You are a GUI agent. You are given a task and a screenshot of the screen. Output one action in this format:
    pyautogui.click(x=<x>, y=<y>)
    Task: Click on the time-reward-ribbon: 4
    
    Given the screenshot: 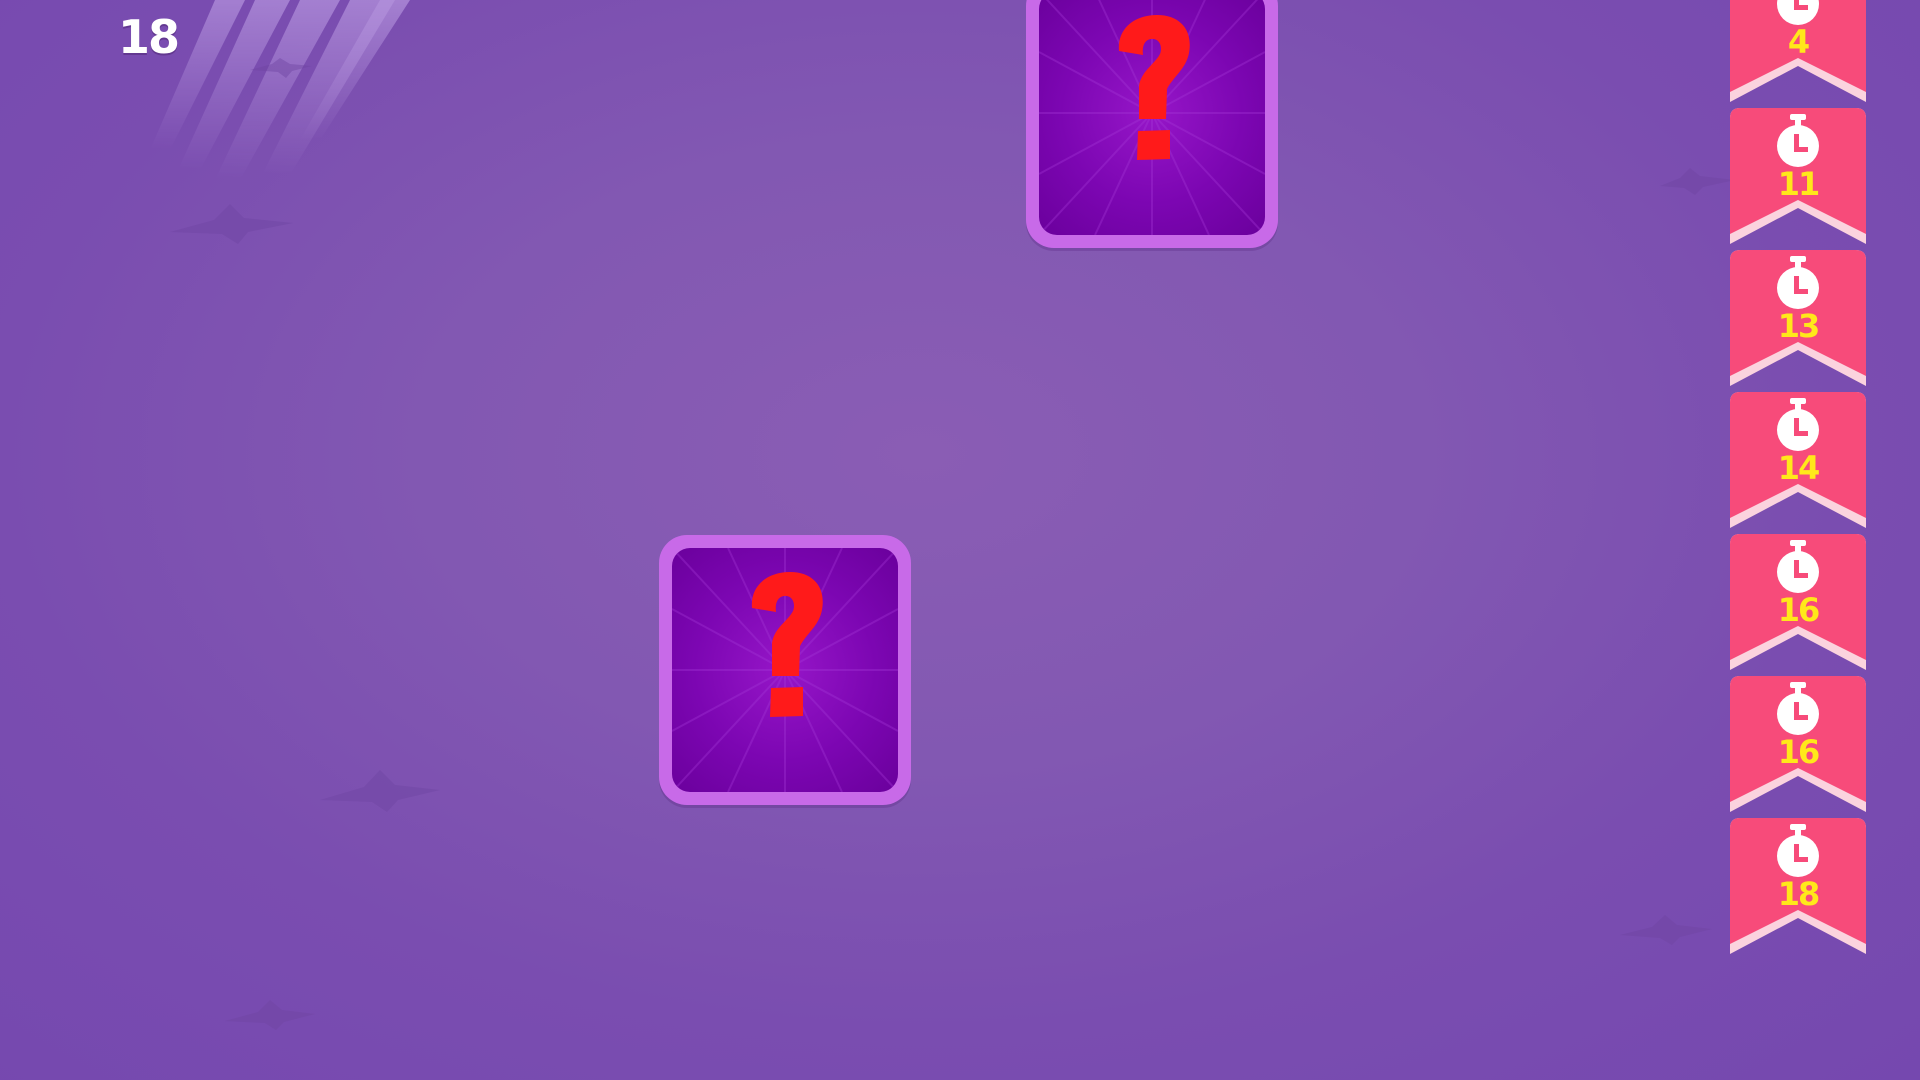 What is the action you would take?
    pyautogui.click(x=1798, y=54)
    